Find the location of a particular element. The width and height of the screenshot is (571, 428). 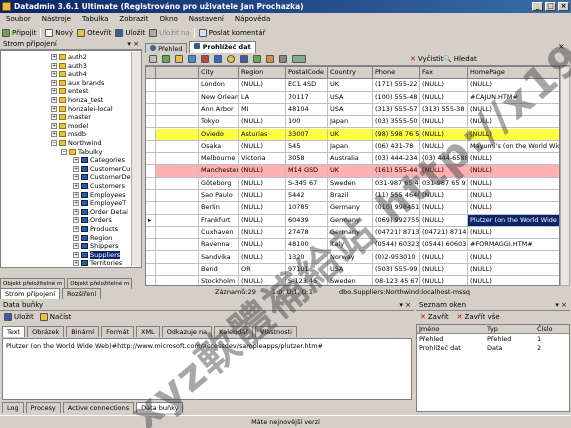

tab-cell-0: Text is located at coordinates (14, 331).